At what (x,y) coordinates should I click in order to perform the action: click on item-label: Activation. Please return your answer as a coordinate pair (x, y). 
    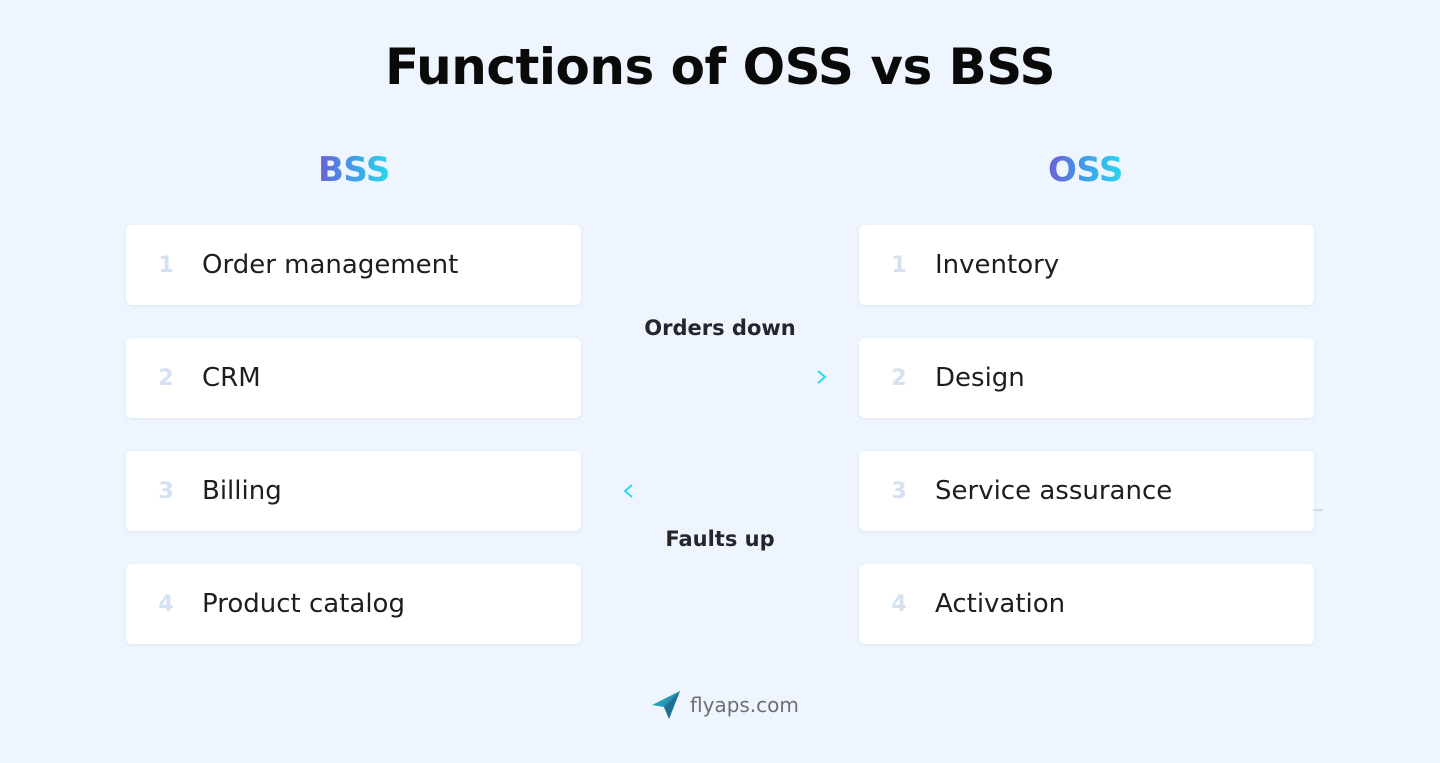
    Looking at the image, I should click on (1000, 604).